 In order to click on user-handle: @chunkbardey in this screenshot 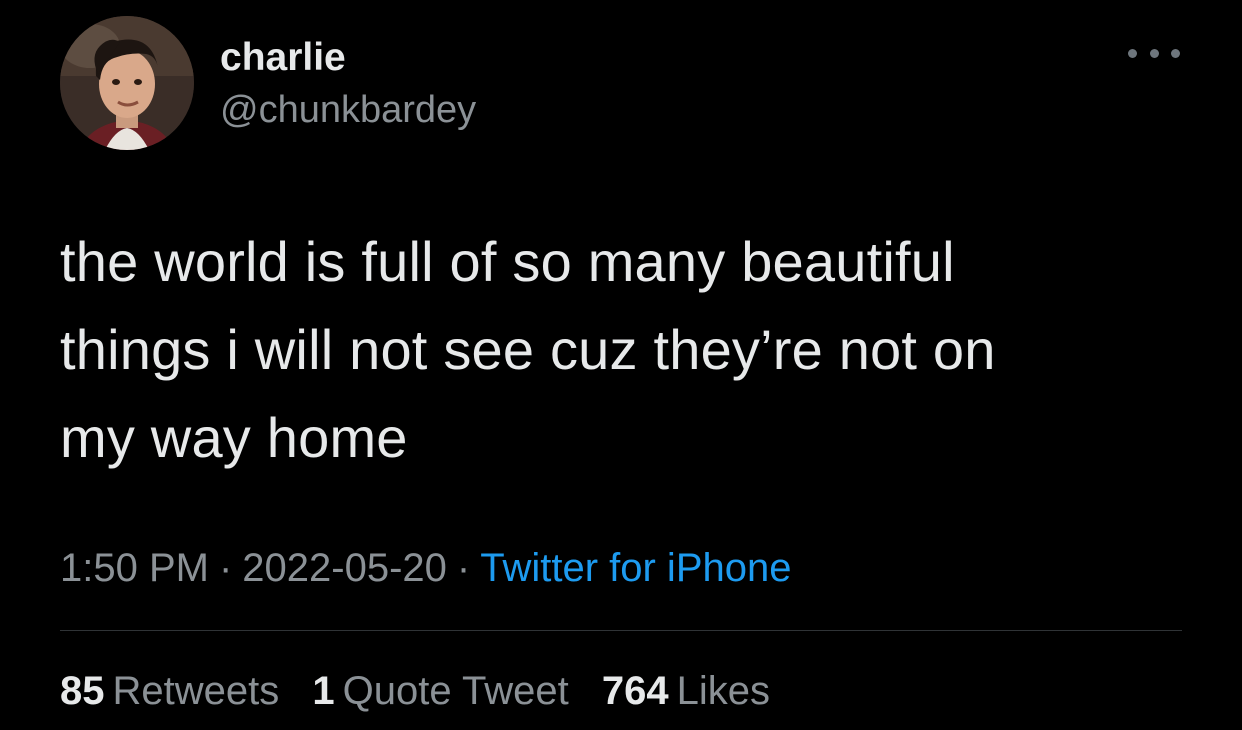, I will do `click(348, 110)`.